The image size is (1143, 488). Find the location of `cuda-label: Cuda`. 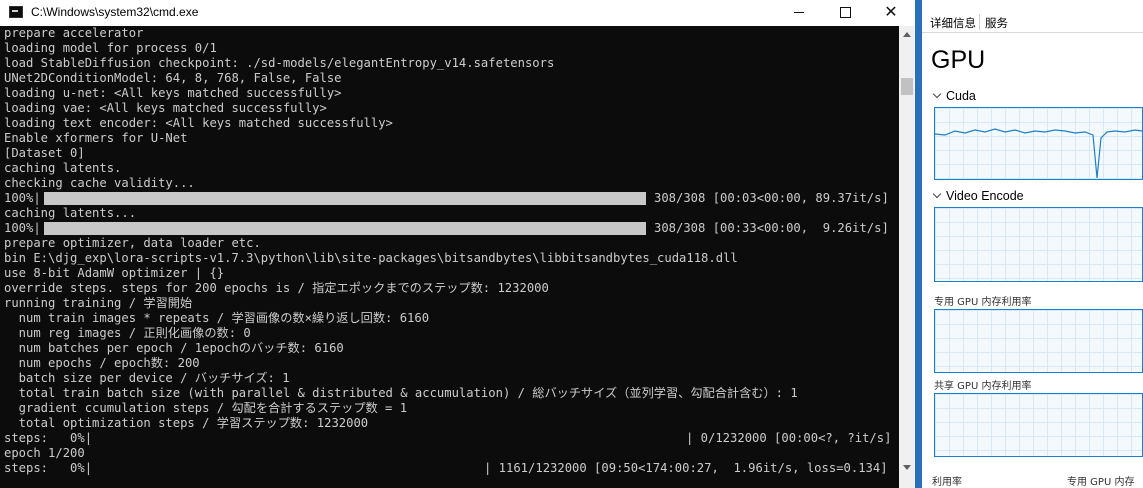

cuda-label: Cuda is located at coordinates (961, 96).